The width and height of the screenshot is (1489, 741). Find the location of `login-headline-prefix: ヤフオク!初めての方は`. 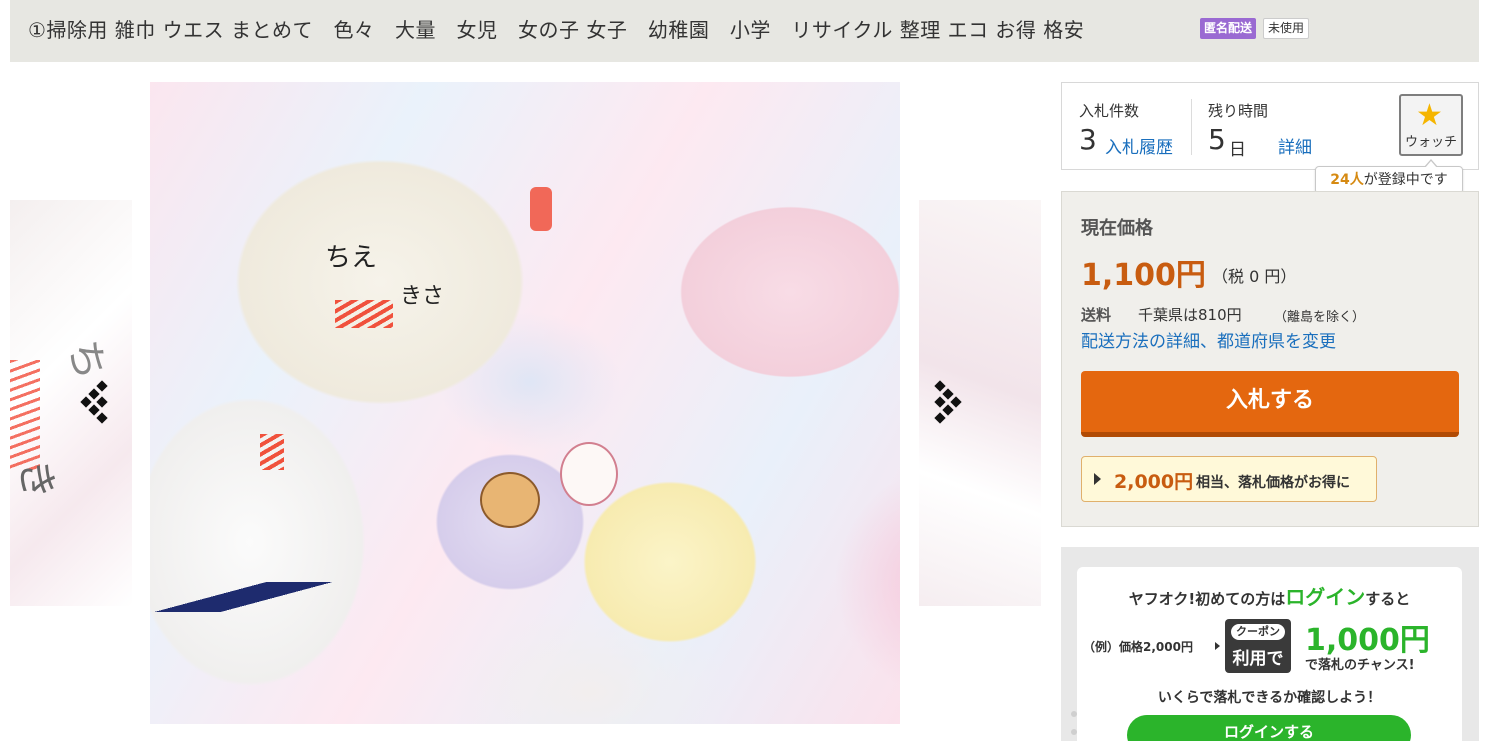

login-headline-prefix: ヤフオク!初めての方は is located at coordinates (1207, 599).